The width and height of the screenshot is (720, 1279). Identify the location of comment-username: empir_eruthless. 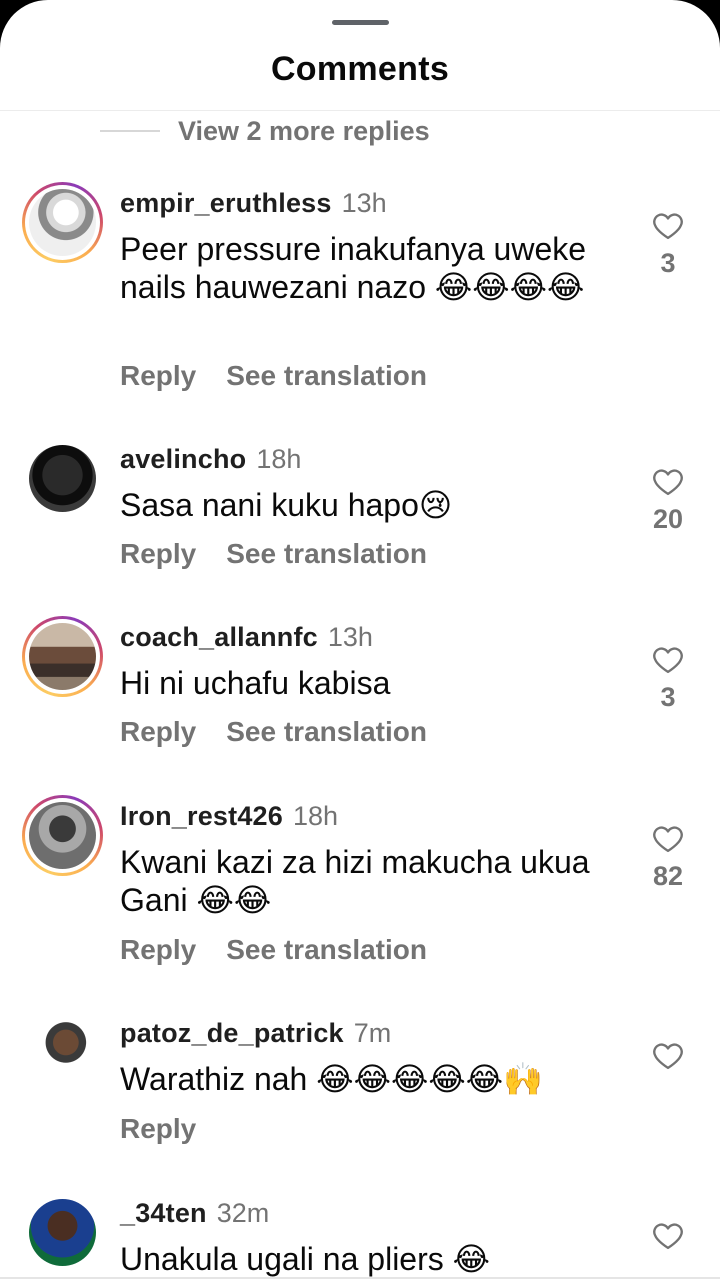
(226, 203).